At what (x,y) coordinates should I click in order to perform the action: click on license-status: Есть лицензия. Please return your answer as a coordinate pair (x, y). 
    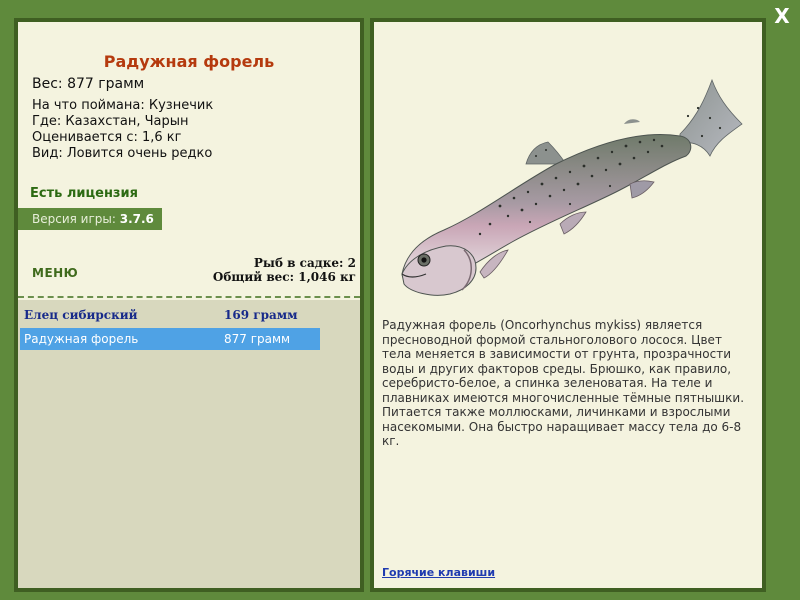
    Looking at the image, I should click on (84, 193).